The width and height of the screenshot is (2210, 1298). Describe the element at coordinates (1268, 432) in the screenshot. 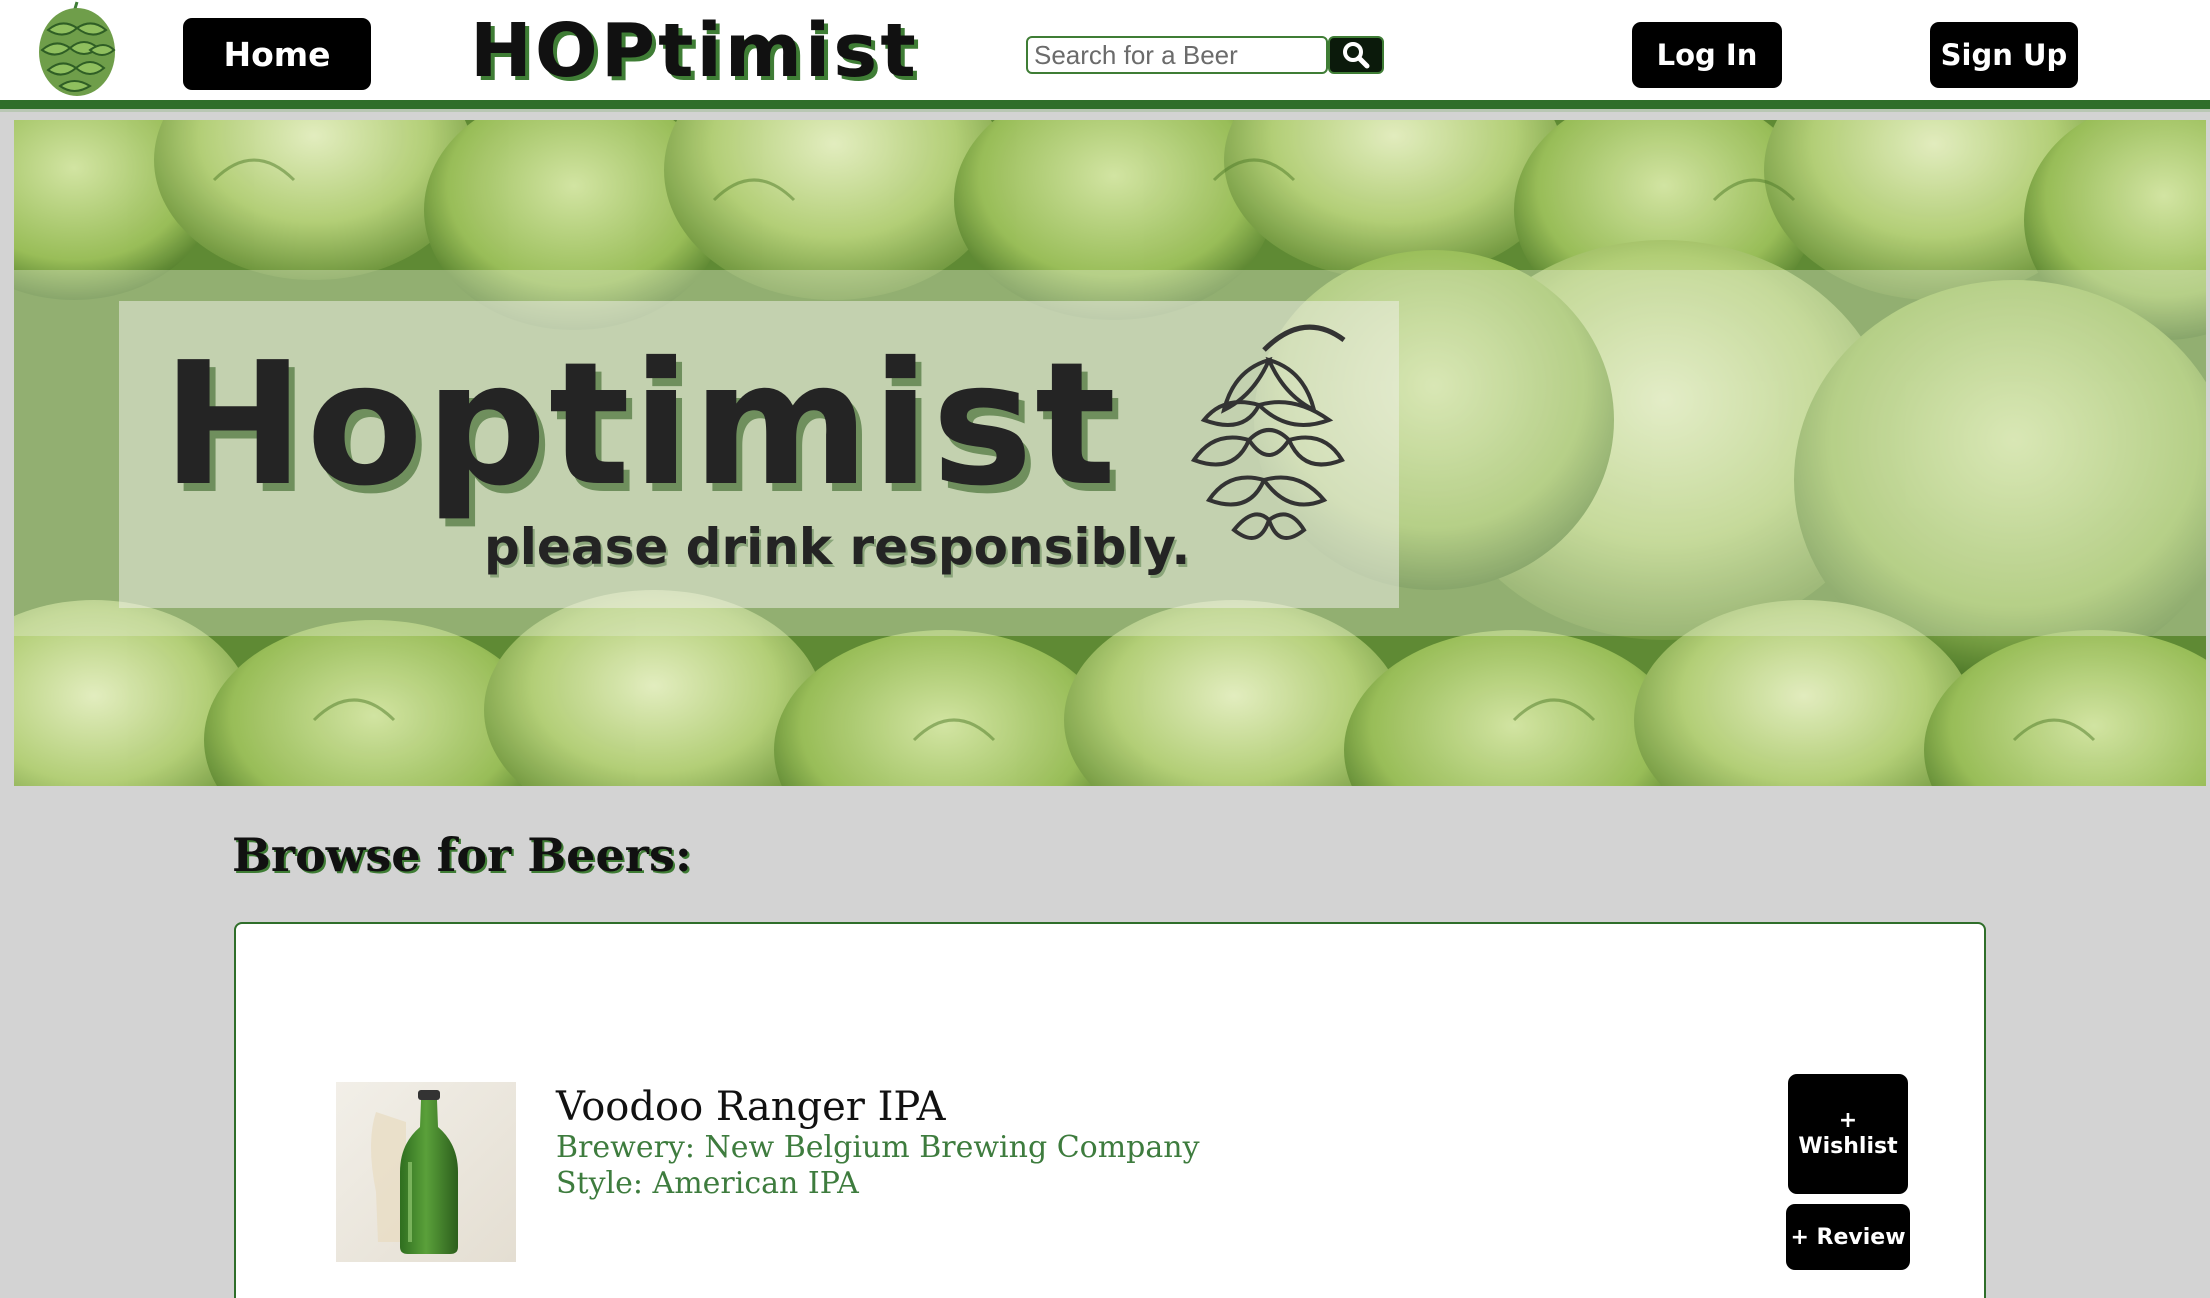

I see `hop-cone-drawing-icon` at that location.